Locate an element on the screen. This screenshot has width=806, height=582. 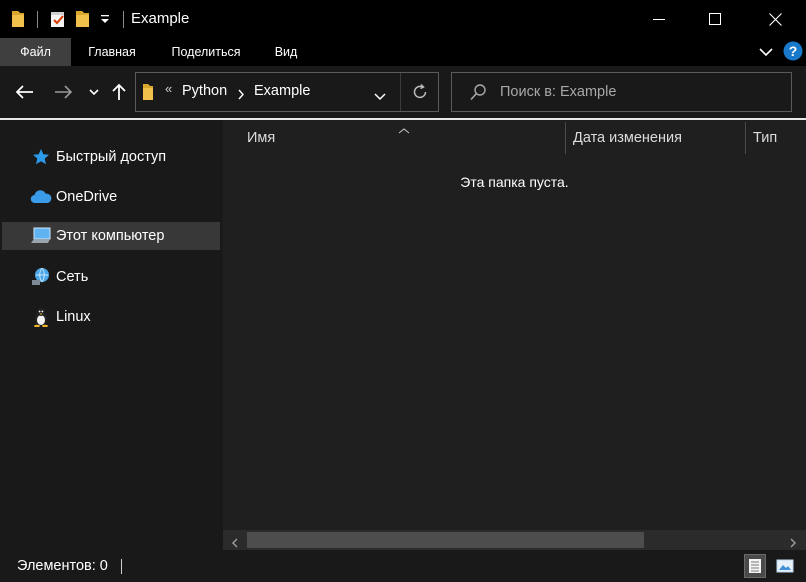
details-view-icon is located at coordinates (755, 566).